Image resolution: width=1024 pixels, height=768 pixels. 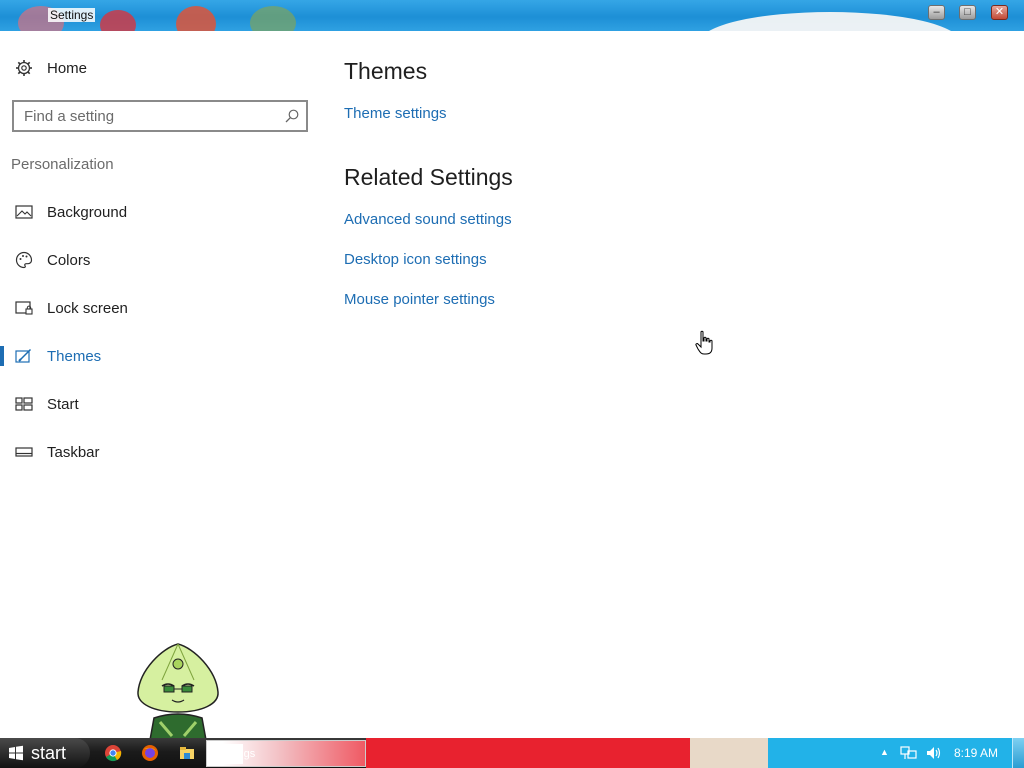 I want to click on palette-icon, so click(x=24, y=260).